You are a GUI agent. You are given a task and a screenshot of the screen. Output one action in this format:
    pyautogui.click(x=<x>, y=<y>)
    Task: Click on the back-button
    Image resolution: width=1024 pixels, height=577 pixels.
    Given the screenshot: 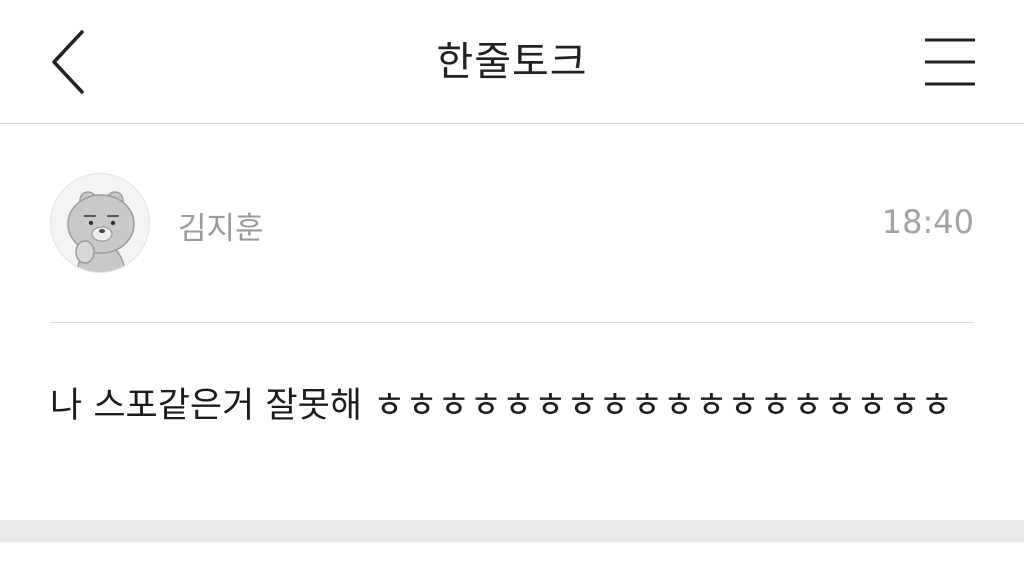 What is the action you would take?
    pyautogui.click(x=70, y=62)
    